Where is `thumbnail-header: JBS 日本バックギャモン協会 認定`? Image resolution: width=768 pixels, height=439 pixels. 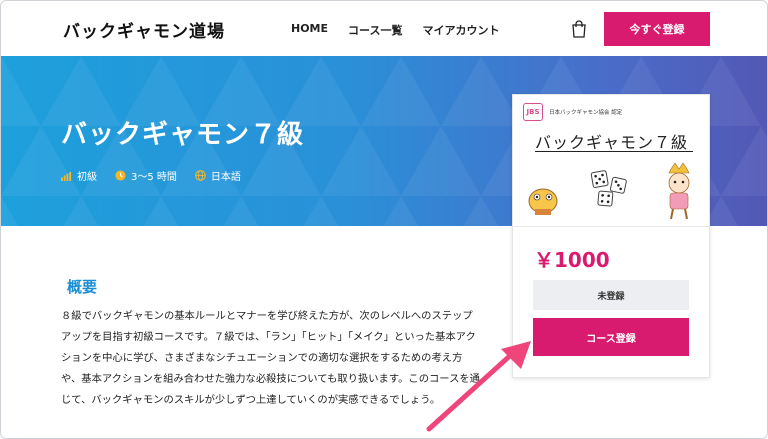
thumbnail-header: JBS 日本バックギャモン協会 認定 is located at coordinates (572, 112).